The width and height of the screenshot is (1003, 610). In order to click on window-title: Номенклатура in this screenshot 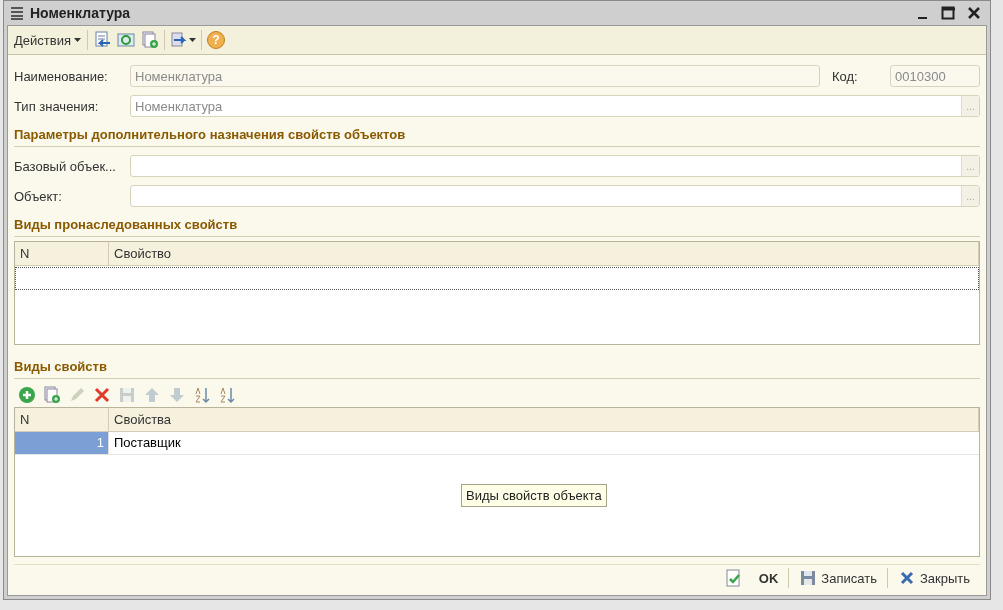, I will do `click(81, 13)`.